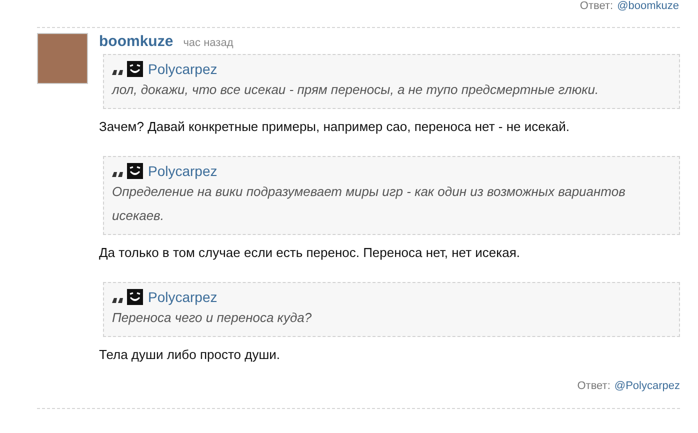 This screenshot has height=433, width=698. What do you see at coordinates (334, 126) in the screenshot?
I see `comment-text: Зачем? Давай конкретные примеры, например сао, переноса нет - не исекай.` at bounding box center [334, 126].